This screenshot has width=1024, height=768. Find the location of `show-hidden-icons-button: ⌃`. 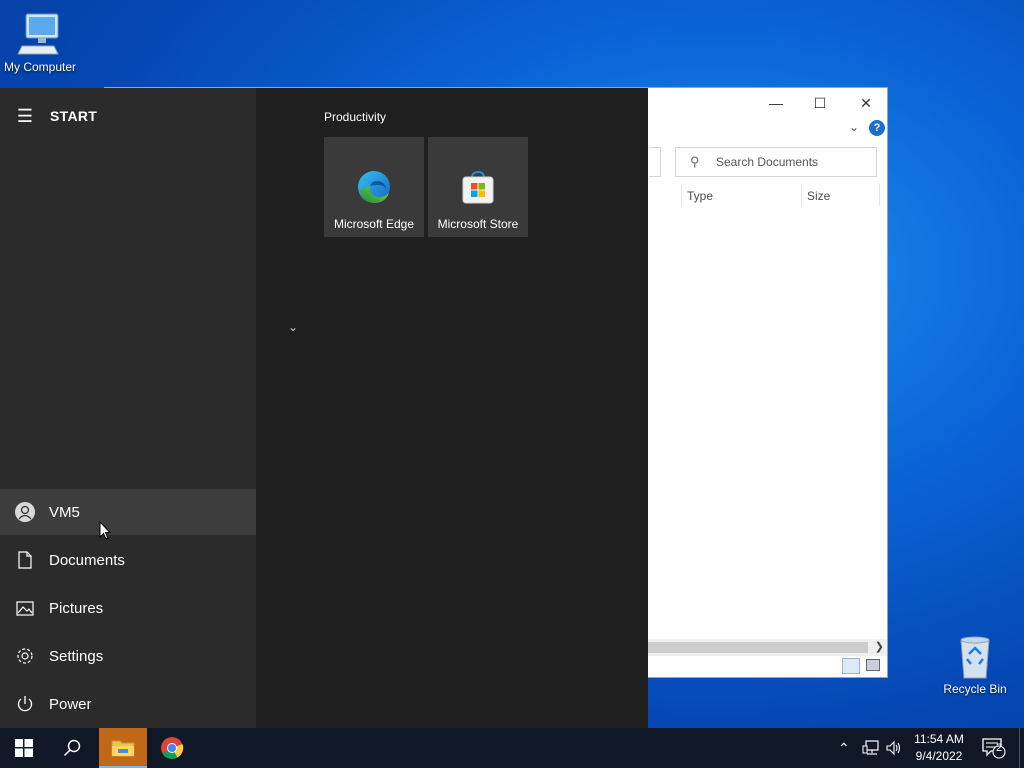

show-hidden-icons-button: ⌃ is located at coordinates (844, 748).